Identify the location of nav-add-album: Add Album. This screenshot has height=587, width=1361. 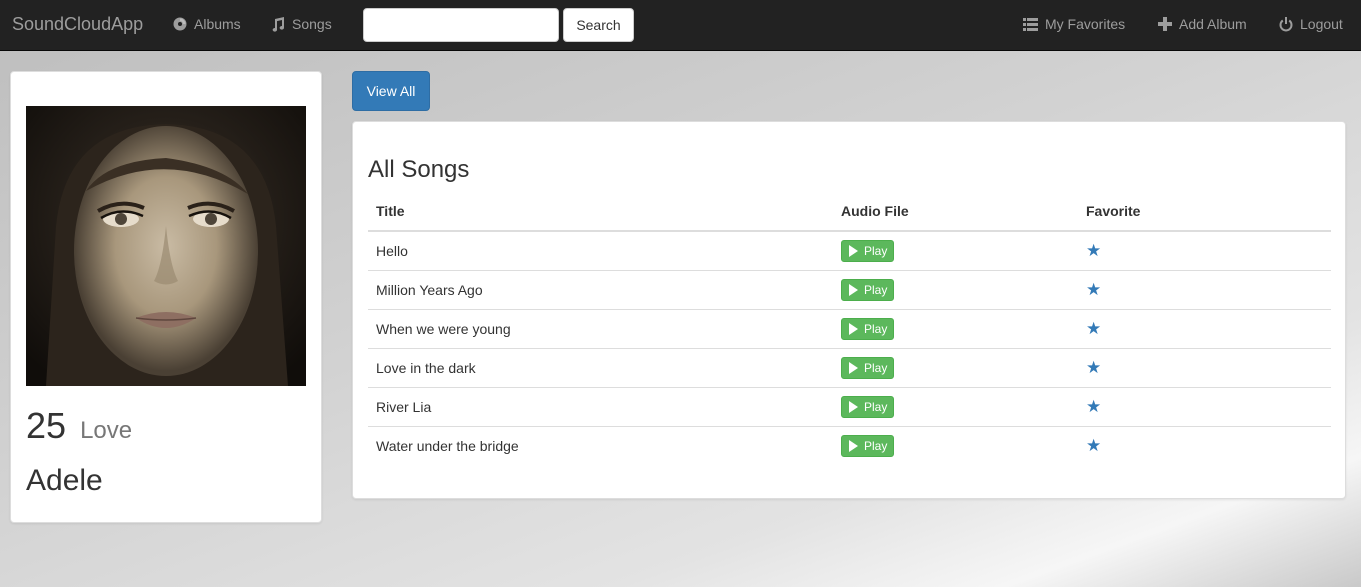
(1202, 24).